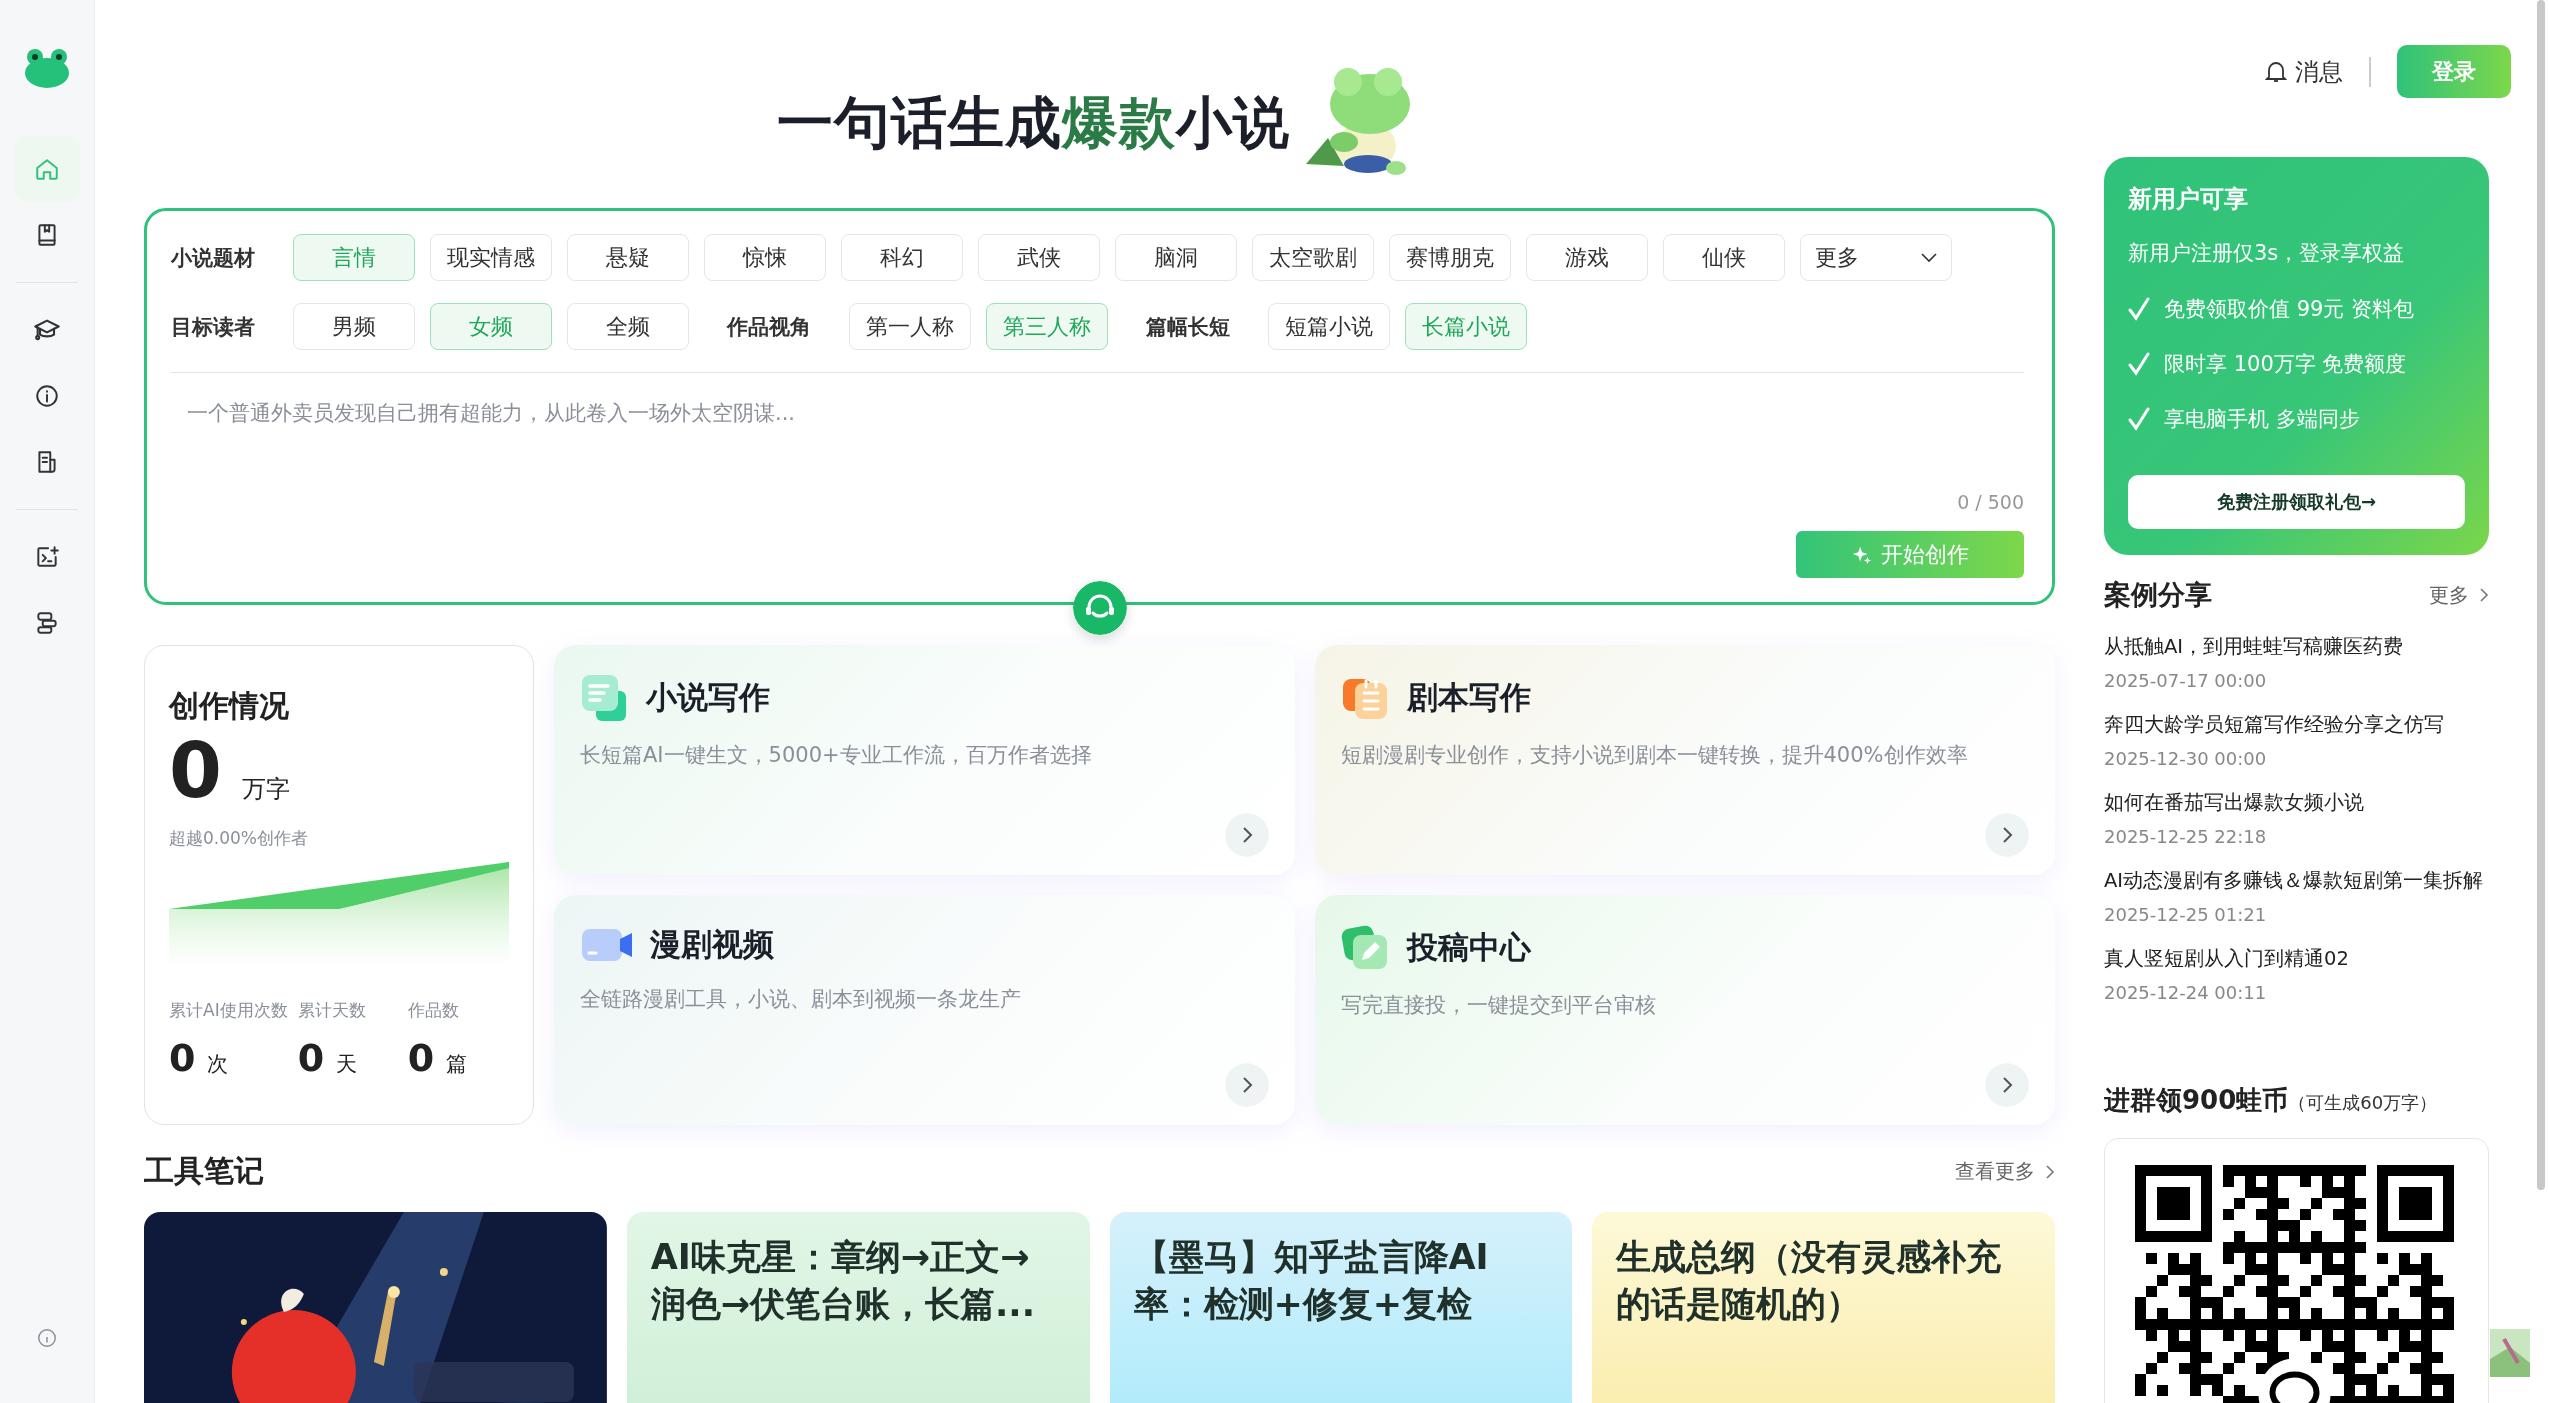 This screenshot has height=1403, width=2549. What do you see at coordinates (2158, 595) in the screenshot?
I see `section-title: 案例分享` at bounding box center [2158, 595].